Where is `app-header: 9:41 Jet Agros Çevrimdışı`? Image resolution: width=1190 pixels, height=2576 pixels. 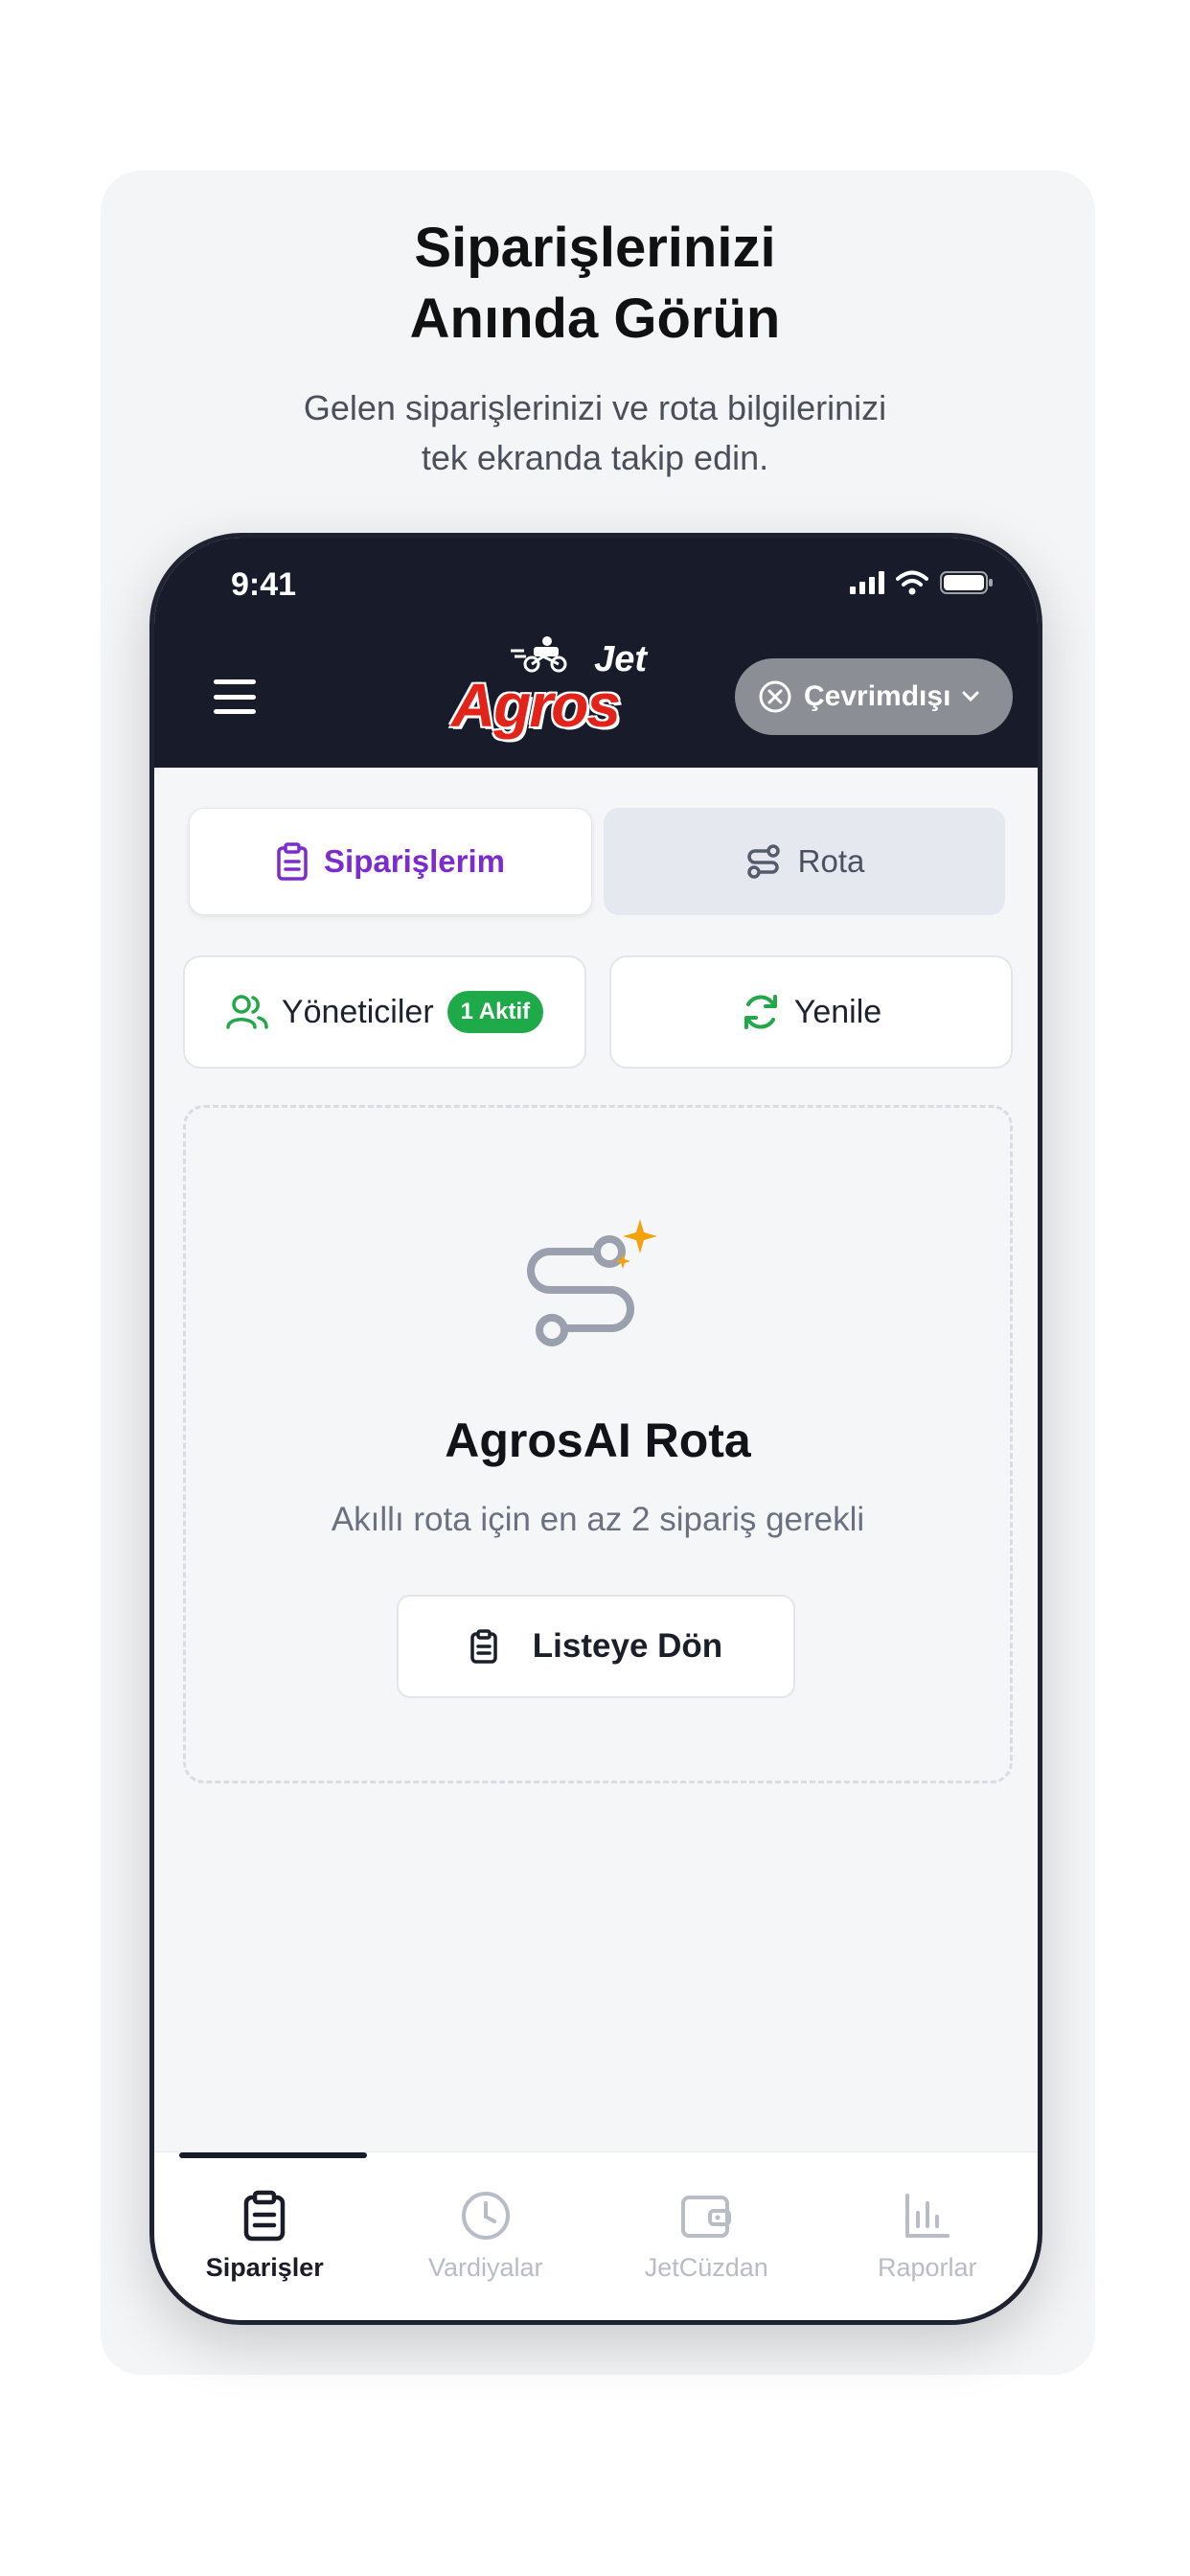
app-header: 9:41 Jet Agros Çevrimdışı is located at coordinates (596, 653).